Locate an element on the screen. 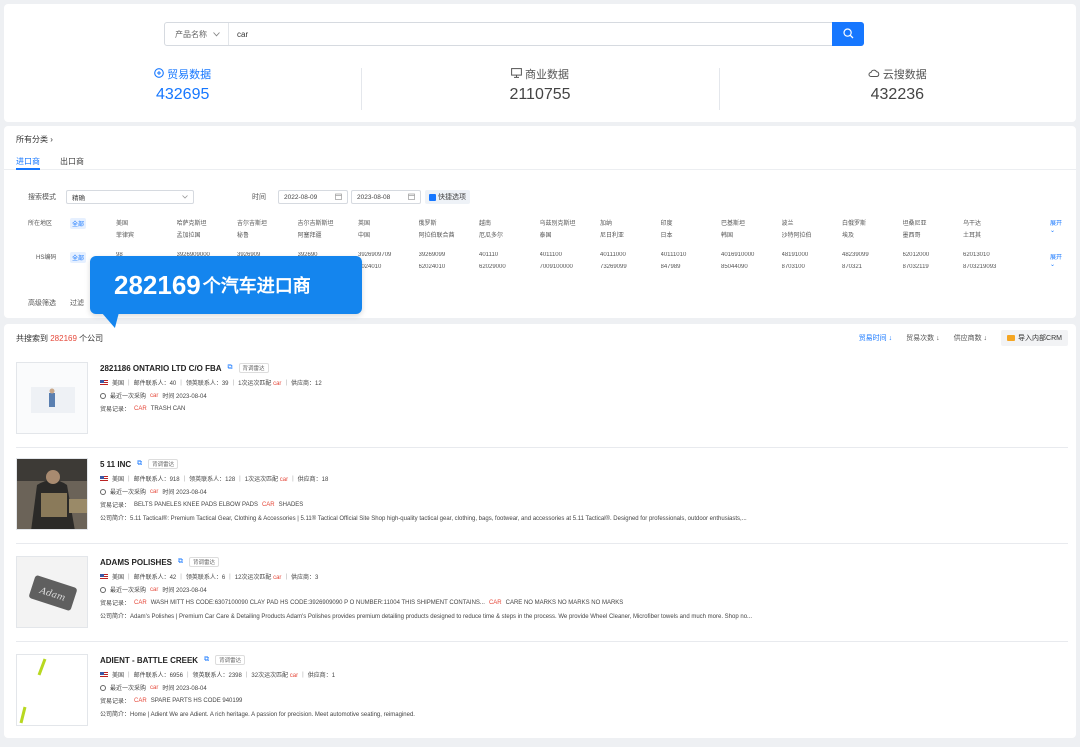  hs-code-option: 4016910000 is located at coordinates (751, 255).